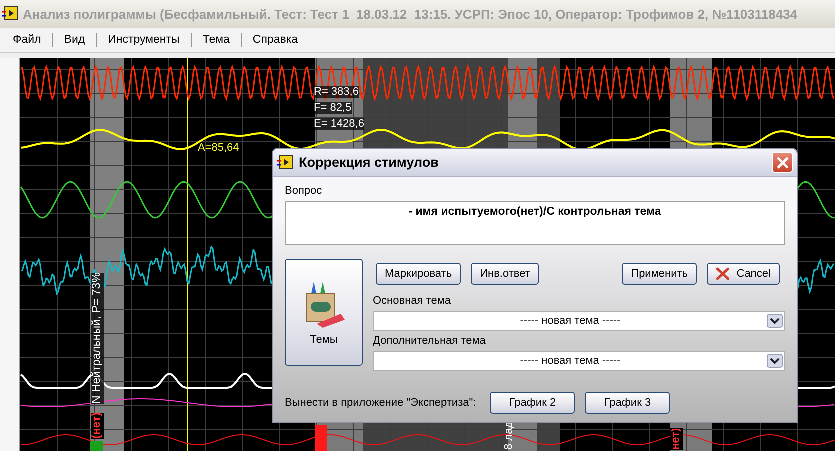  I want to click on menu-item: Справка, so click(276, 40).